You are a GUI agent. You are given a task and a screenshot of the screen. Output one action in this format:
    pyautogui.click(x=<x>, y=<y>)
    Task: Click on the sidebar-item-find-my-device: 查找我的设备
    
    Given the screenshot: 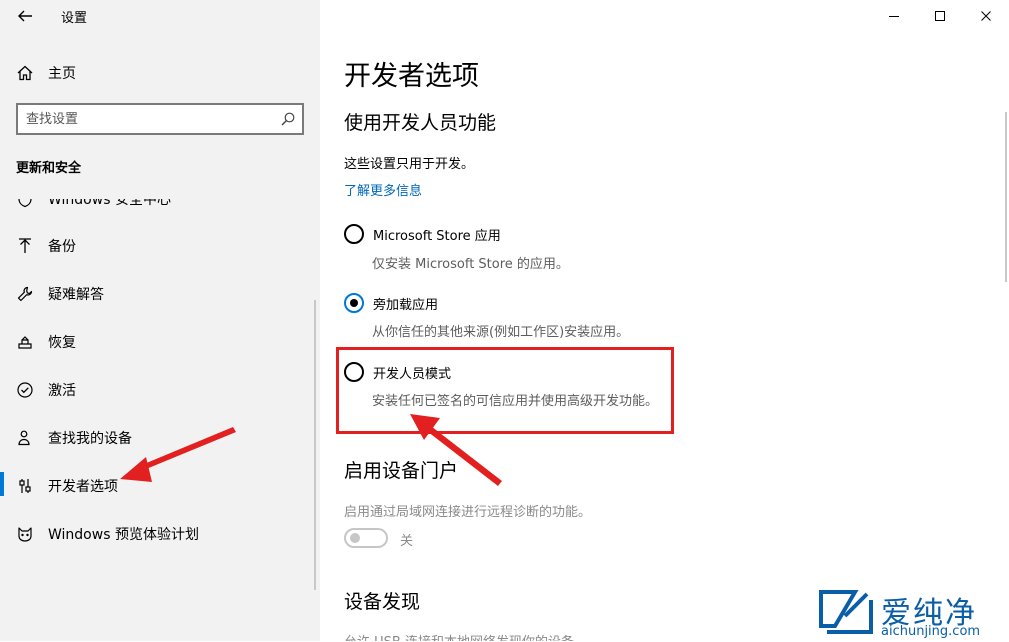 What is the action you would take?
    pyautogui.click(x=161, y=438)
    